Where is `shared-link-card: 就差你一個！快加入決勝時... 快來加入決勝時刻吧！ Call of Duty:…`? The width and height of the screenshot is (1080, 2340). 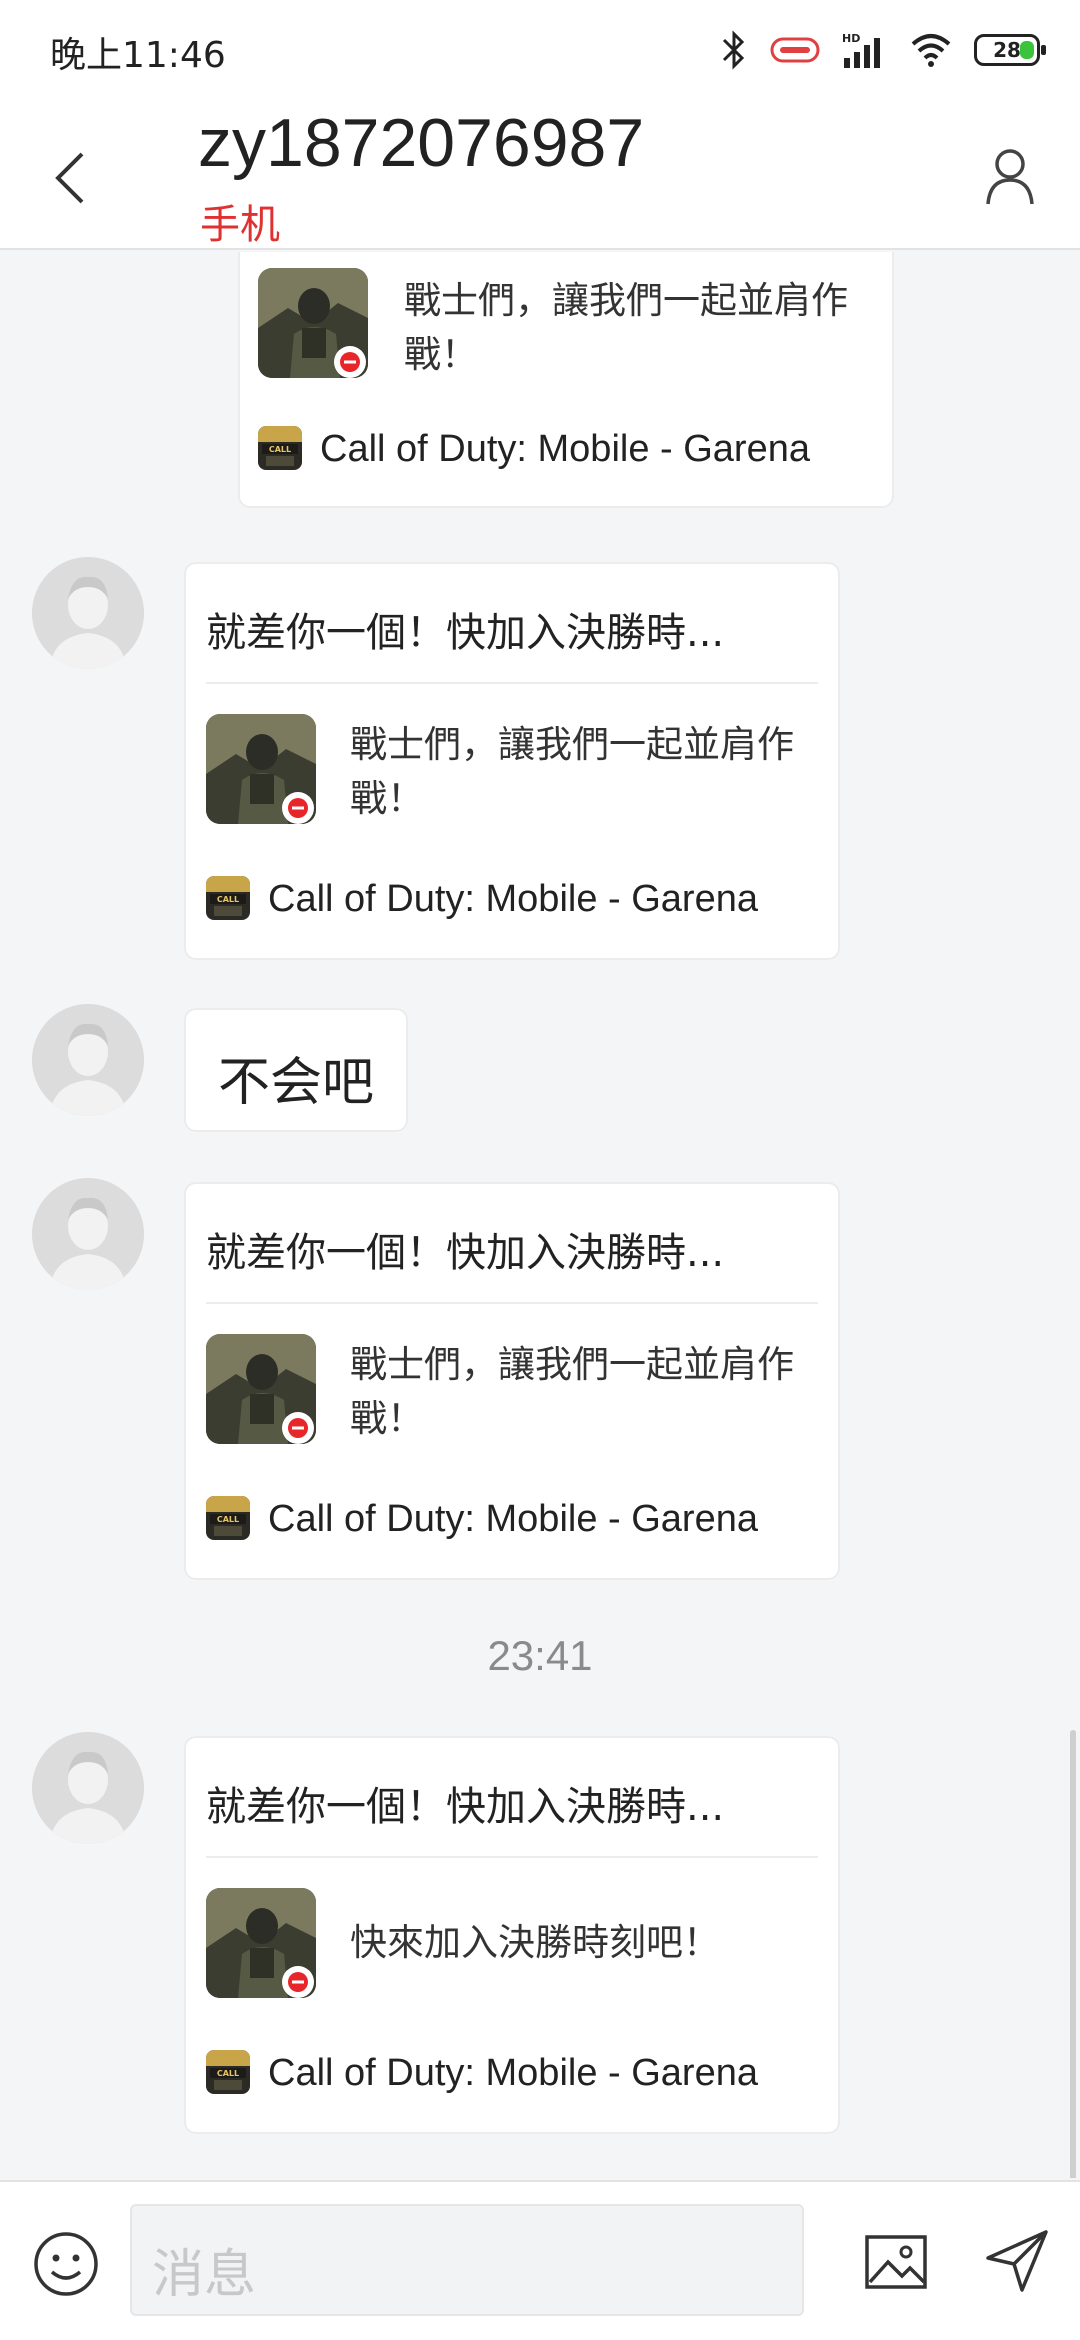
shared-link-card: 就差你一個！快加入決勝時... 快來加入決勝時刻吧！ Call of Duty:… is located at coordinates (512, 1935).